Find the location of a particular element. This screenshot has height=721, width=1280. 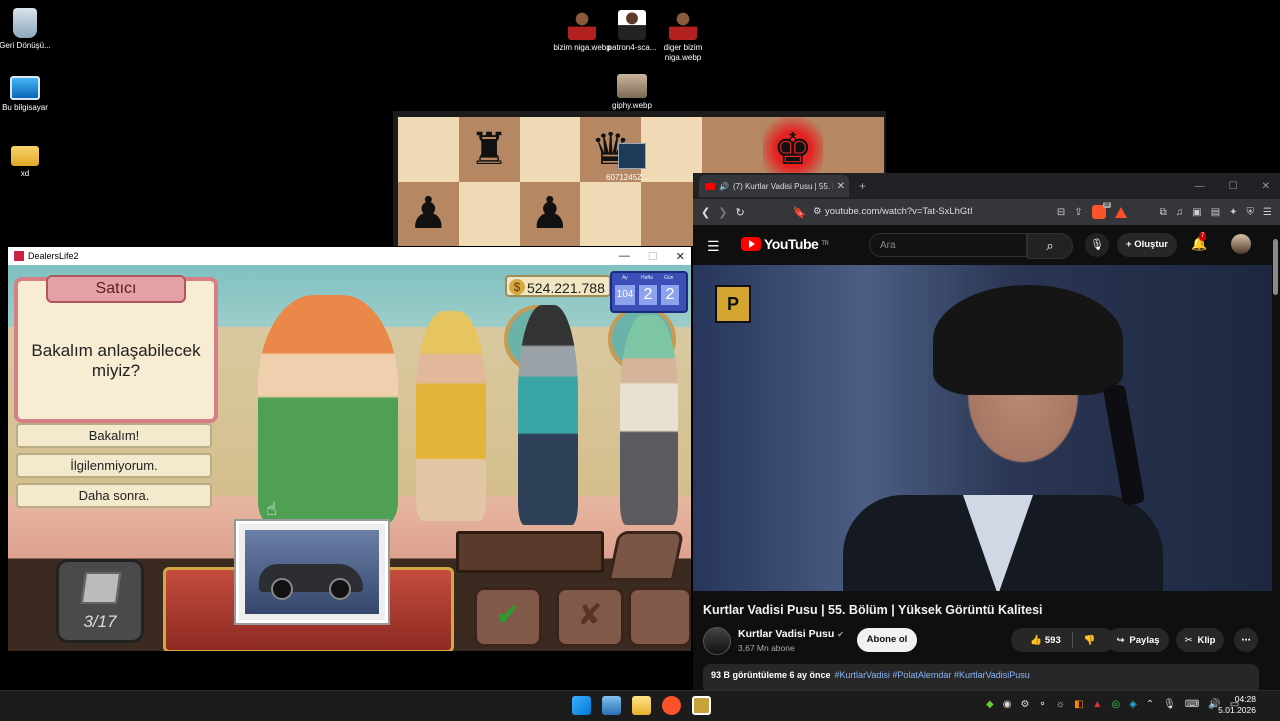

create-button: + Oluştur is located at coordinates (1147, 245).